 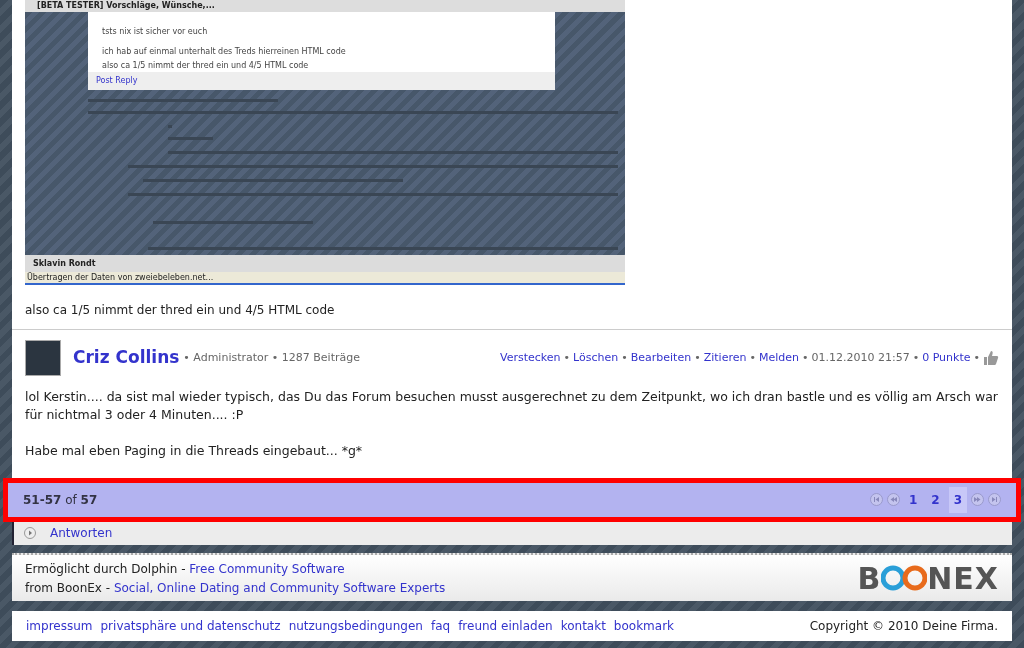 What do you see at coordinates (505, 626) in the screenshot?
I see `footer-link: freund einladen` at bounding box center [505, 626].